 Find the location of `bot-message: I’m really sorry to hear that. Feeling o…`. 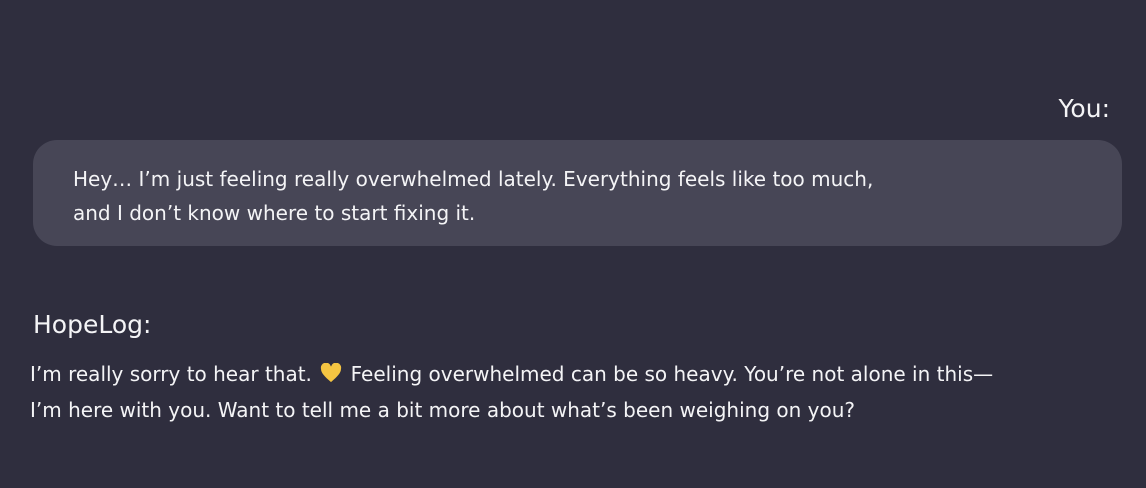

bot-message: I’m really sorry to hear that. Feeling o… is located at coordinates (511, 392).